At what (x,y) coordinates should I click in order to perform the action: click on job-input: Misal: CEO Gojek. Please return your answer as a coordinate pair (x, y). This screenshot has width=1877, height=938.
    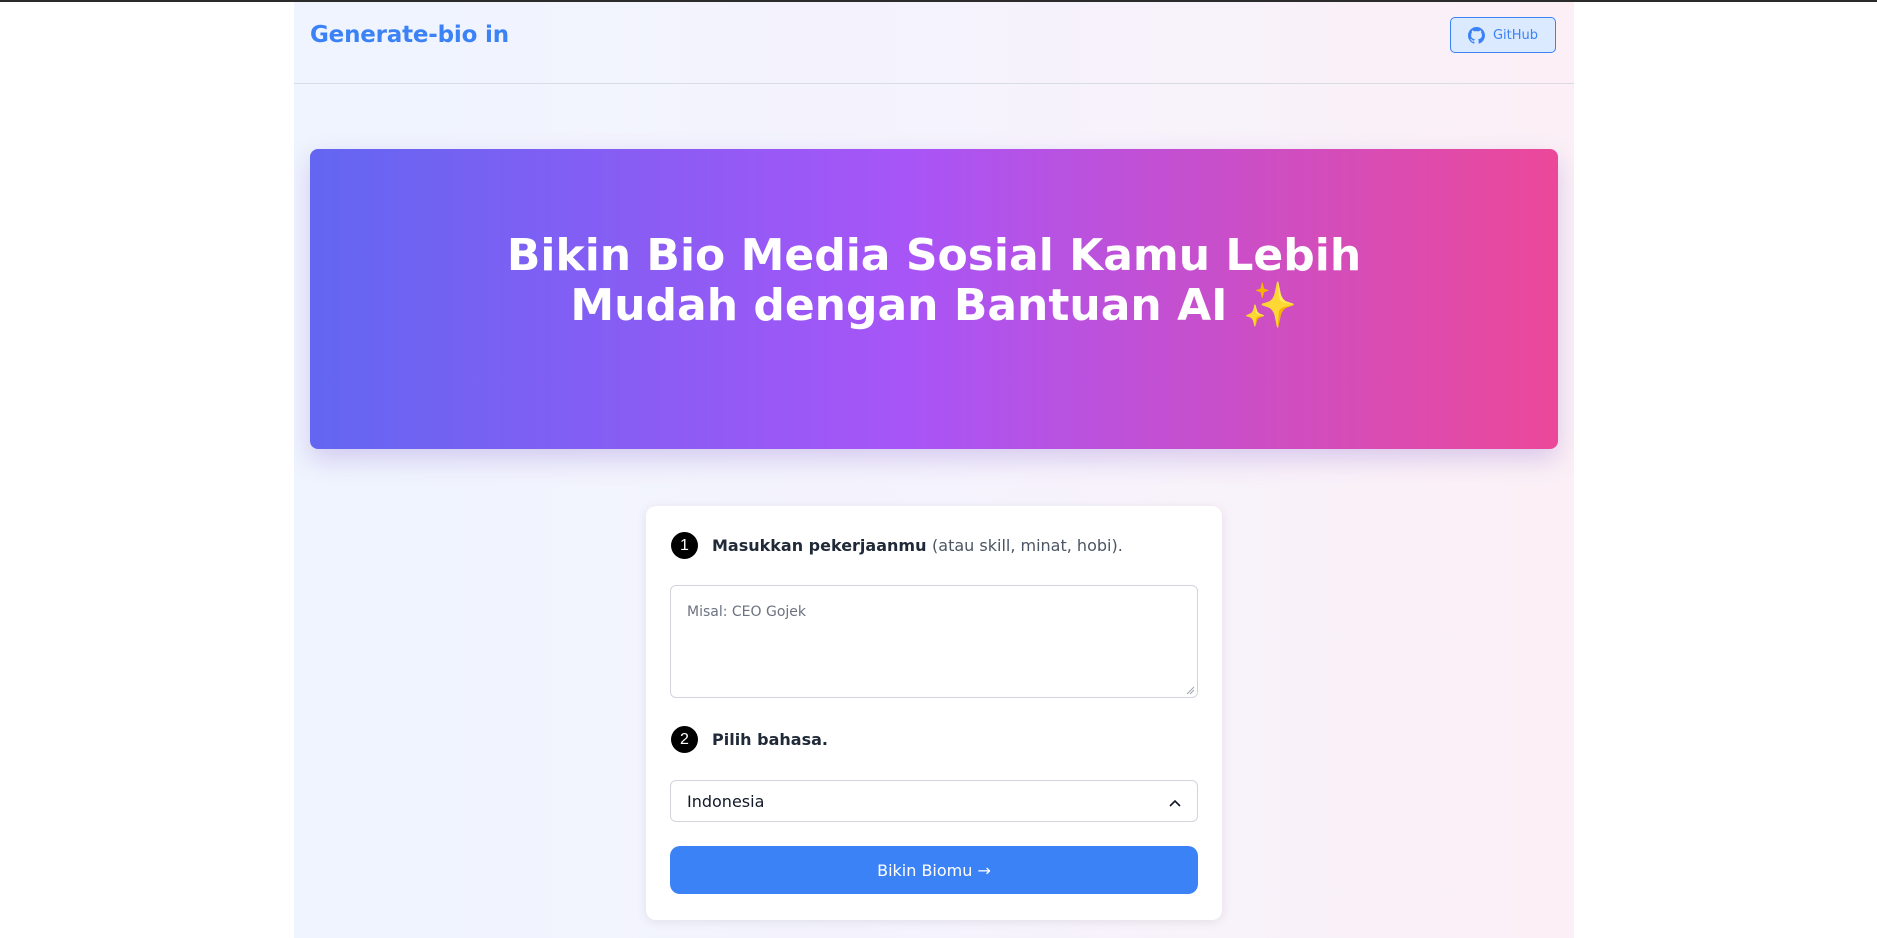
    Looking at the image, I should click on (934, 641).